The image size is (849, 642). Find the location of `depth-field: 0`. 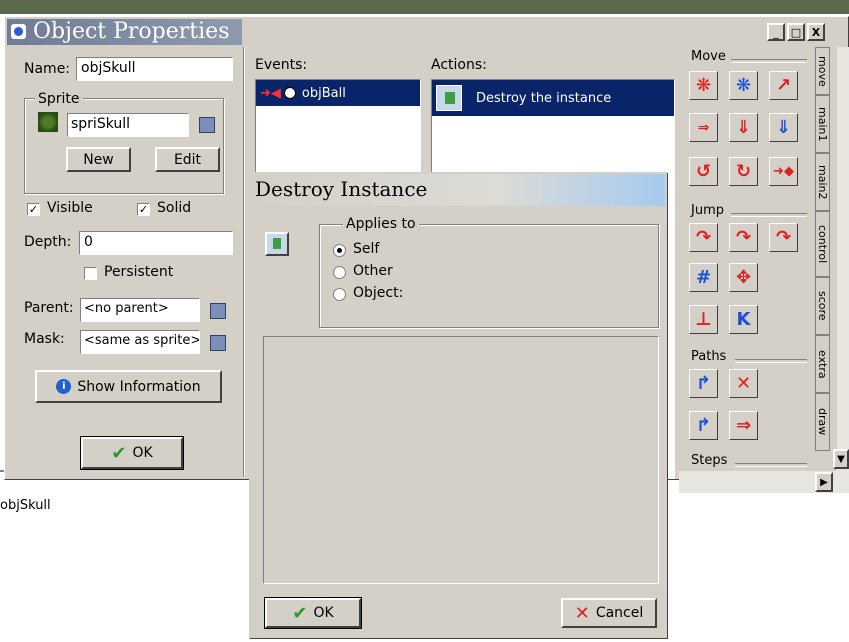

depth-field: 0 is located at coordinates (156, 243).